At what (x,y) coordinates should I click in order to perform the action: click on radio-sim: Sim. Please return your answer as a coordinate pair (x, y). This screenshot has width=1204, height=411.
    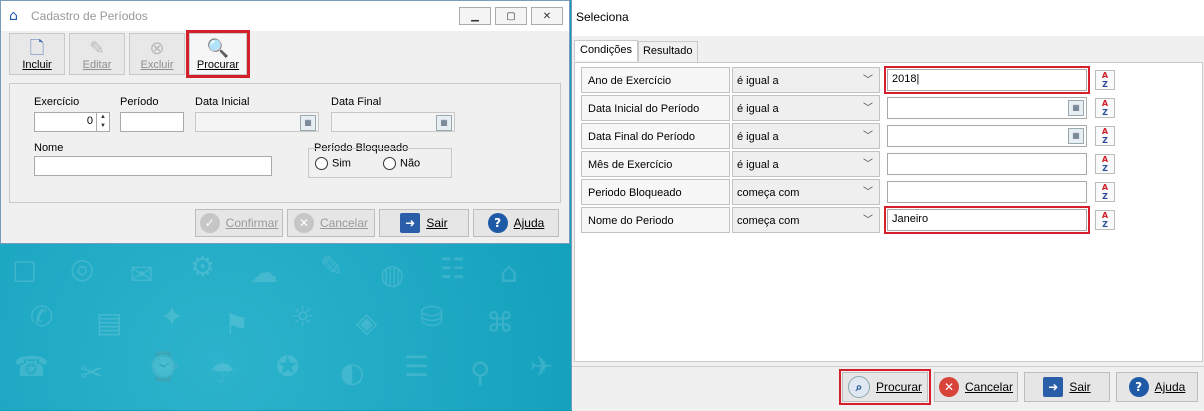
    Looking at the image, I should click on (333, 163).